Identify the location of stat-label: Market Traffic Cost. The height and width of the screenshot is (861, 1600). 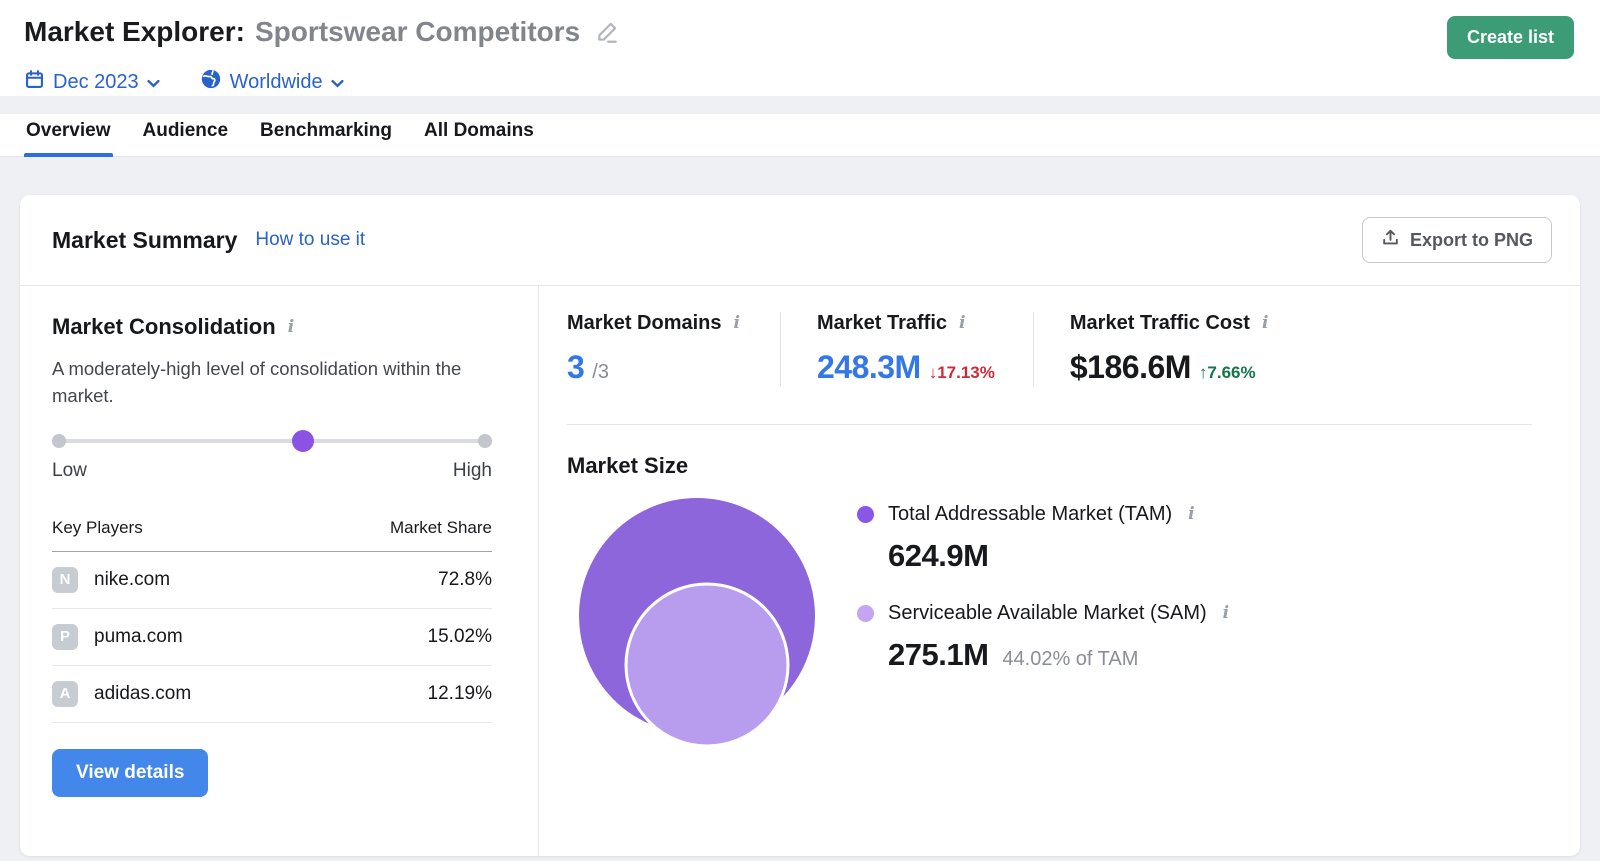
(1159, 323).